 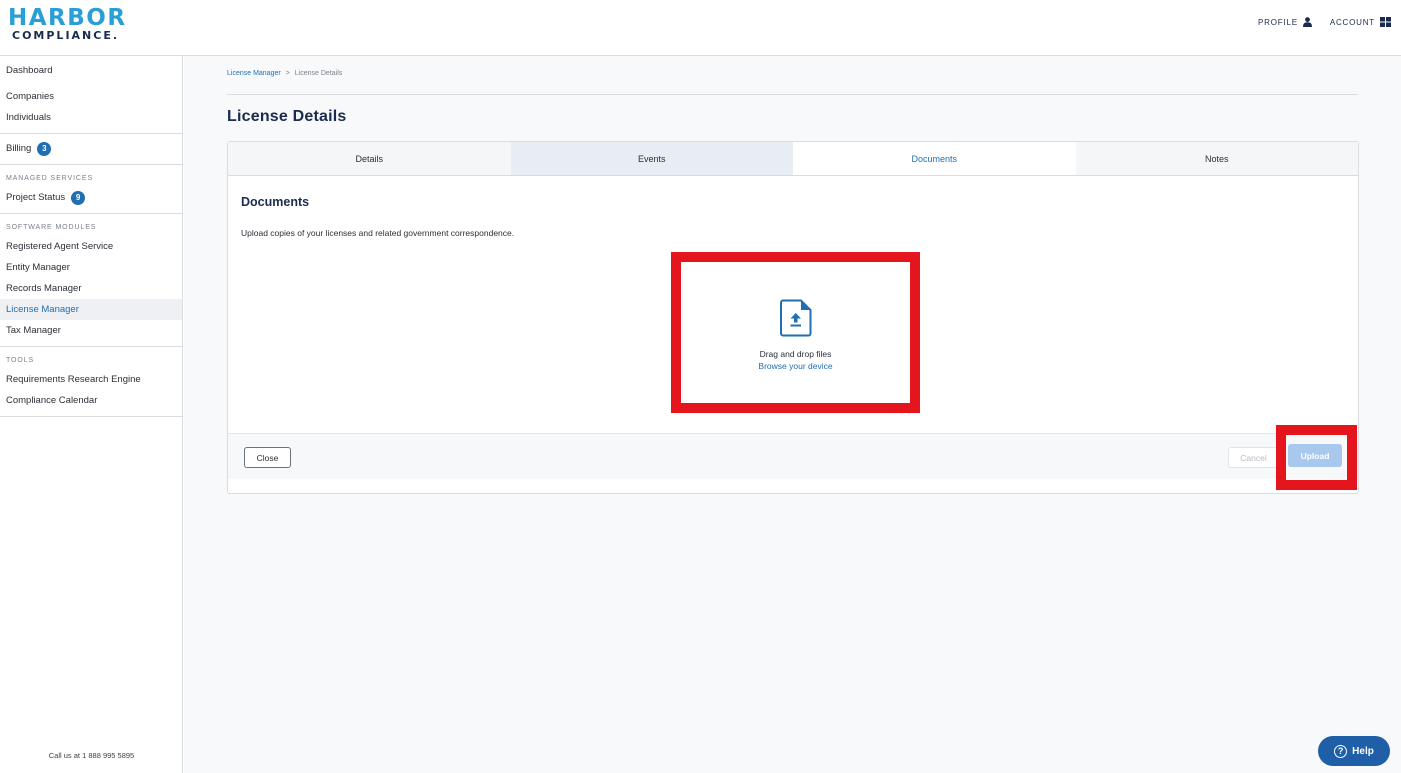 What do you see at coordinates (91, 246) in the screenshot?
I see `sidebar-item-registered-agent: Registered Agent Service` at bounding box center [91, 246].